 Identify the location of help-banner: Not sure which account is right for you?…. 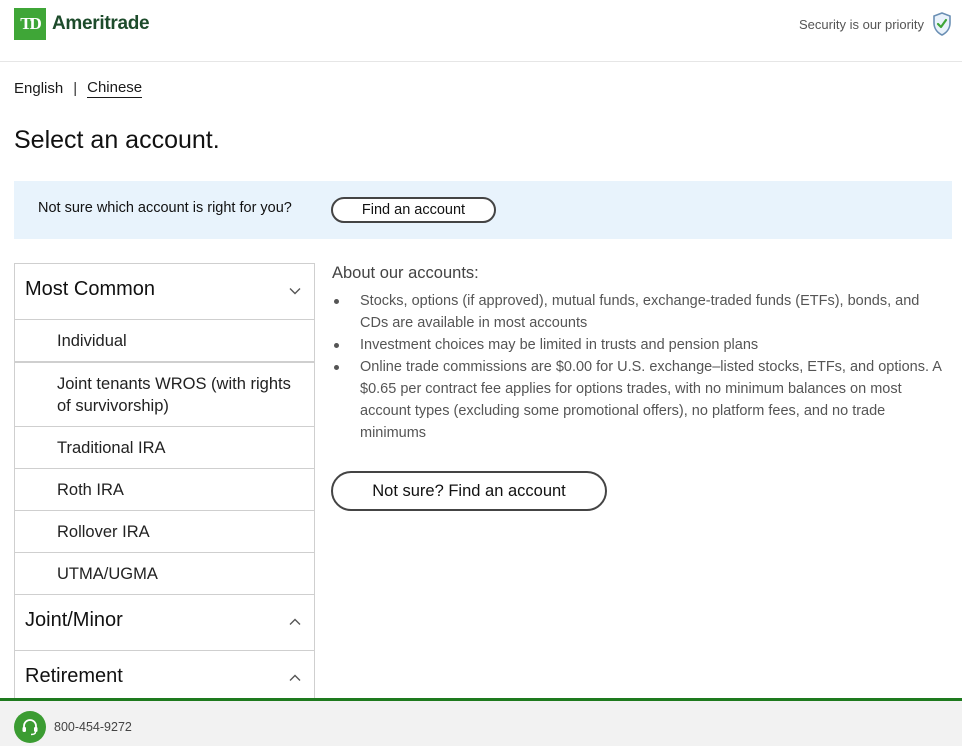
(483, 210).